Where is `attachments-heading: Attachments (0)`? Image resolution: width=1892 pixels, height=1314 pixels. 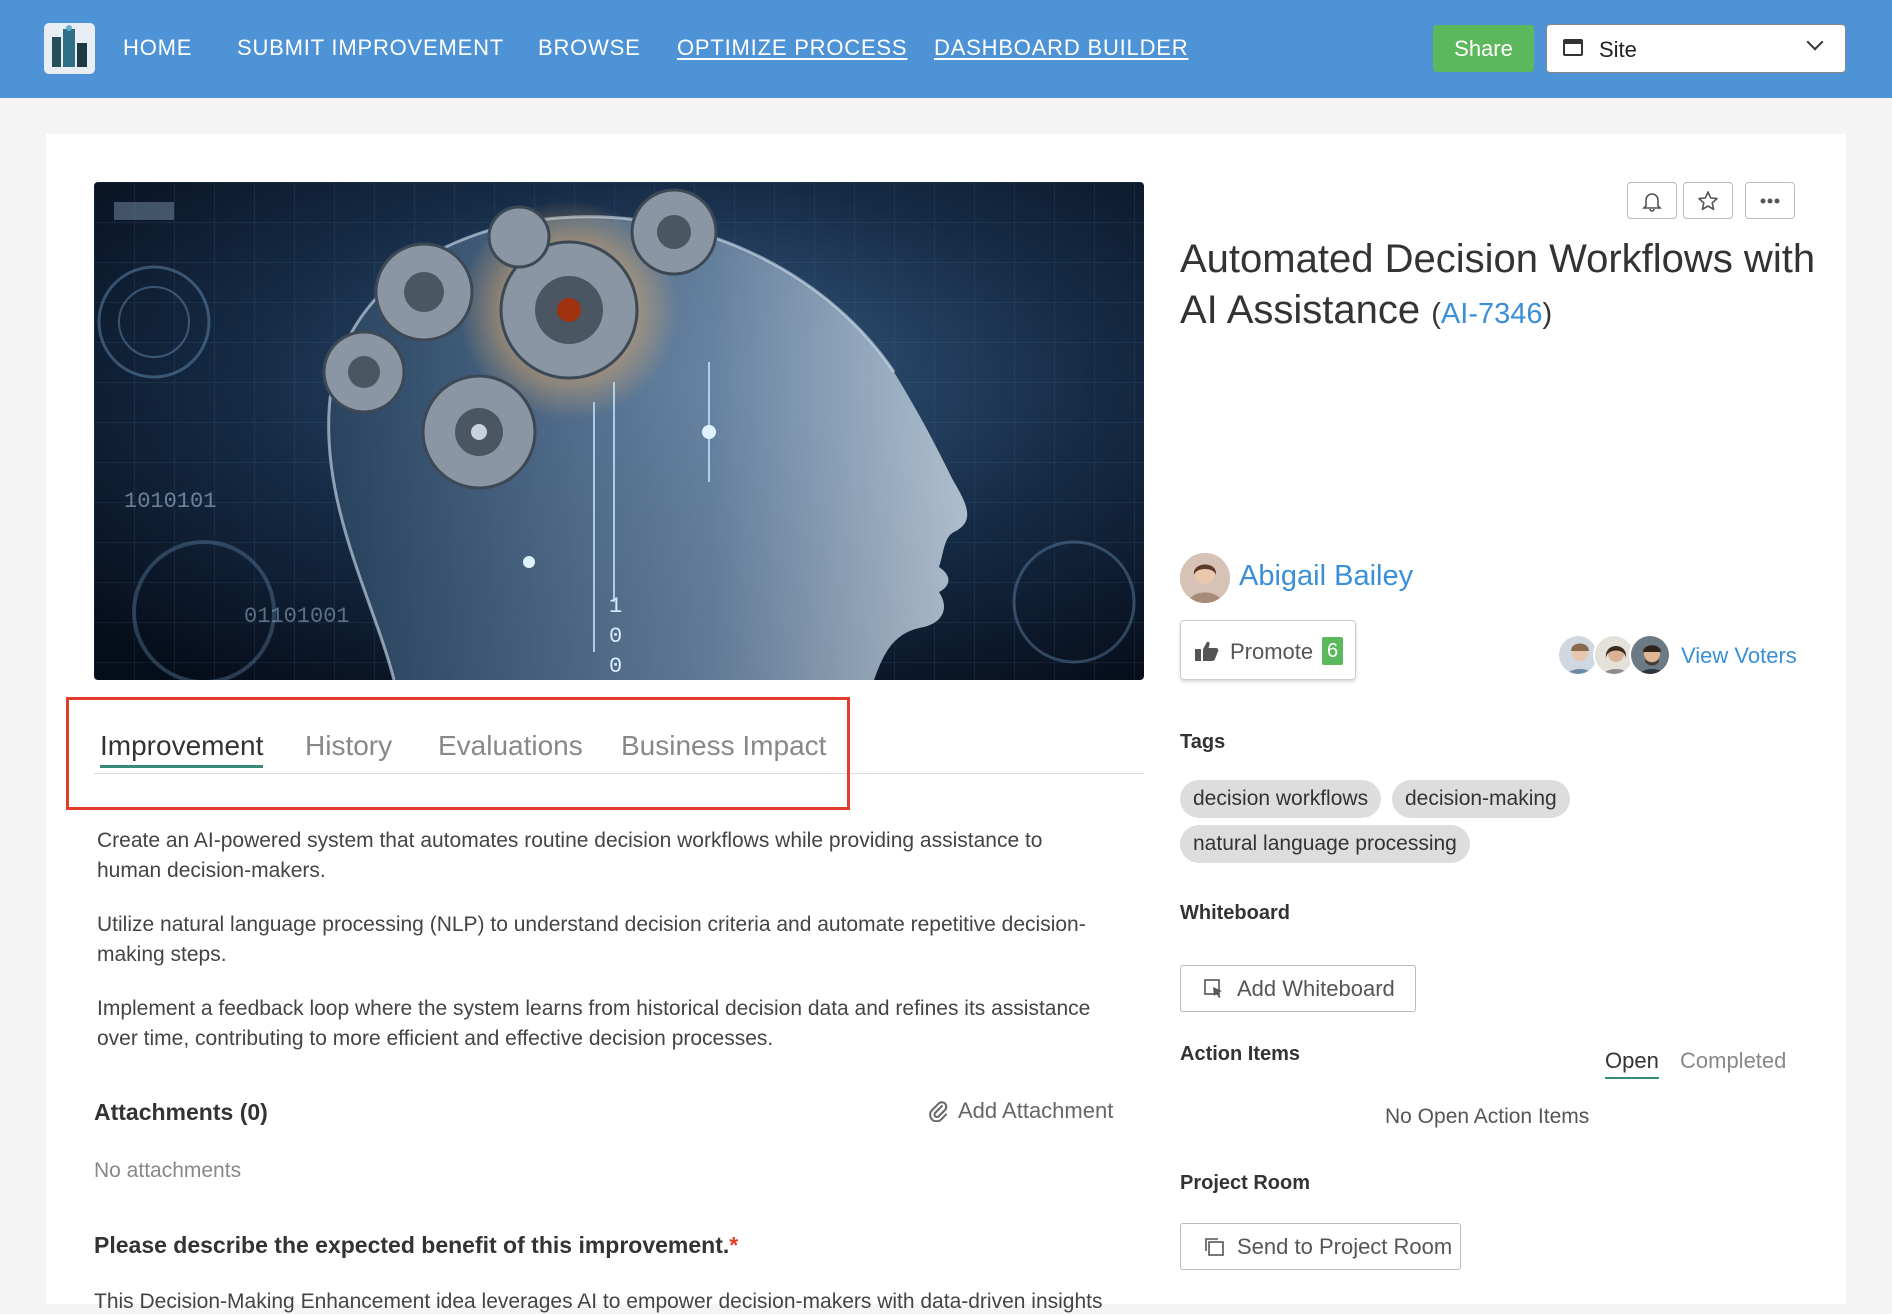 attachments-heading: Attachments (0) is located at coordinates (181, 1112).